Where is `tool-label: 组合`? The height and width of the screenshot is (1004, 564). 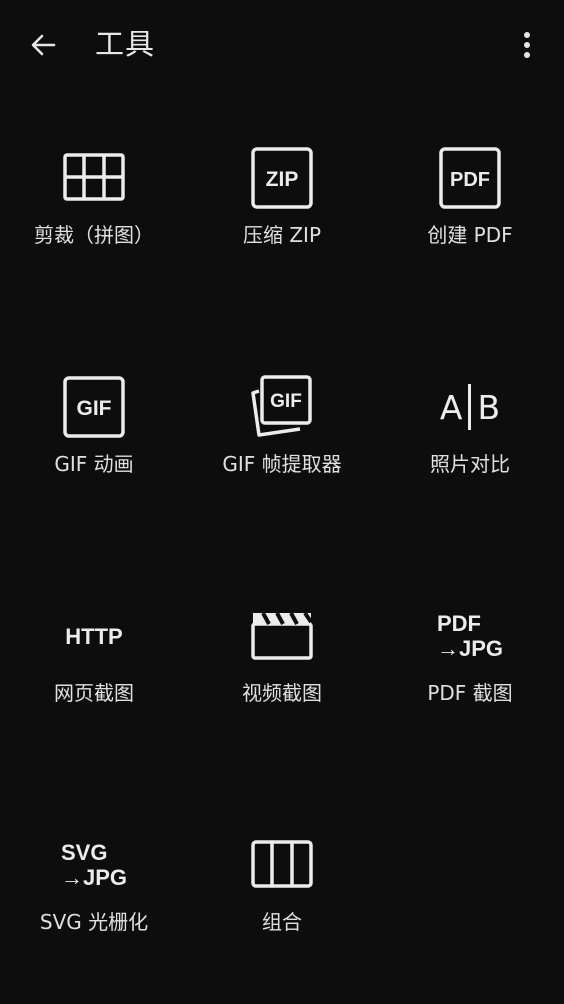
tool-label: 组合 is located at coordinates (282, 922).